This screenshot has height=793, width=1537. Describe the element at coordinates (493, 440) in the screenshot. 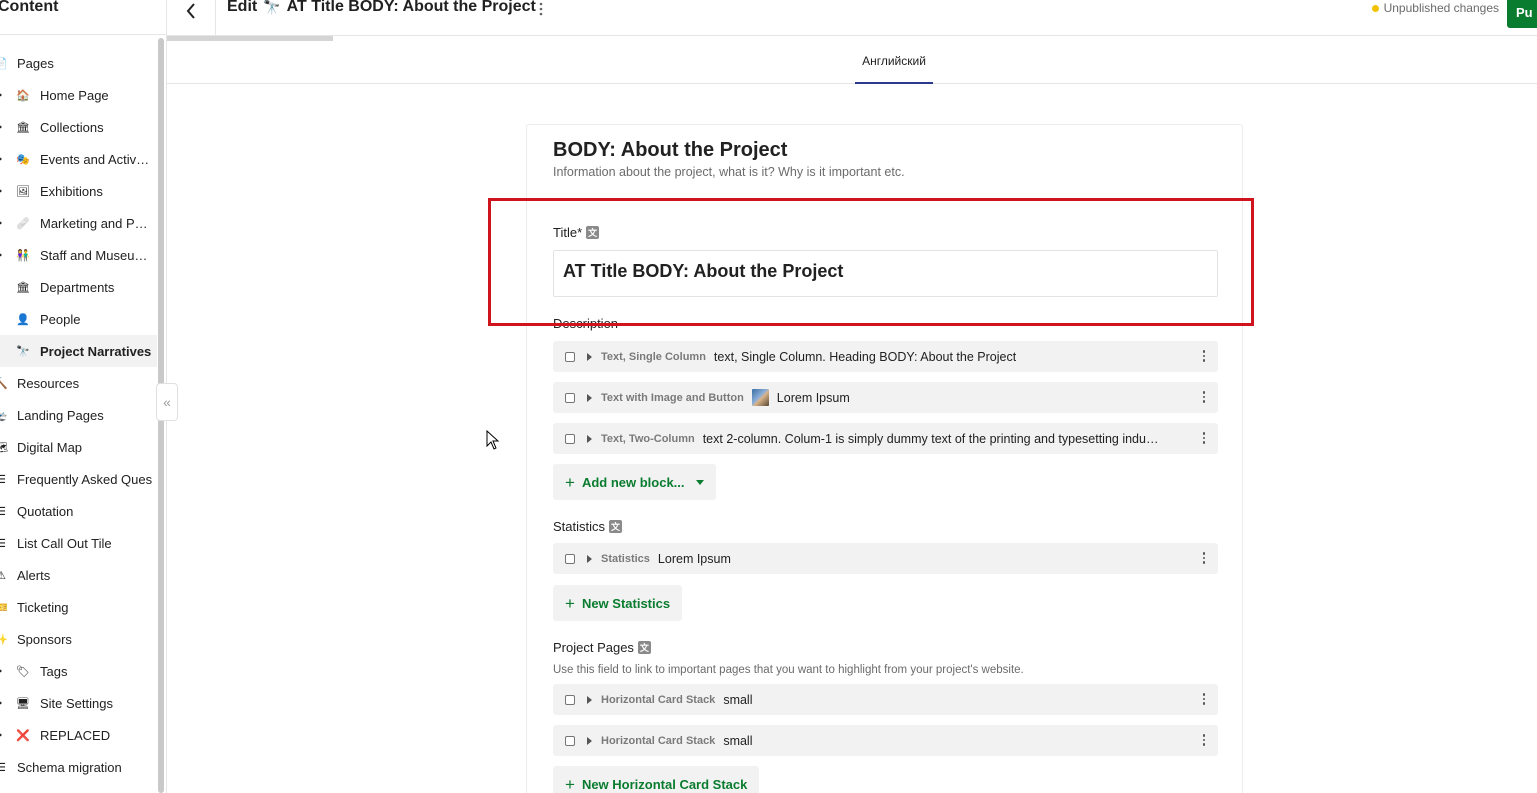

I see `mouse-cursor-icon` at that location.